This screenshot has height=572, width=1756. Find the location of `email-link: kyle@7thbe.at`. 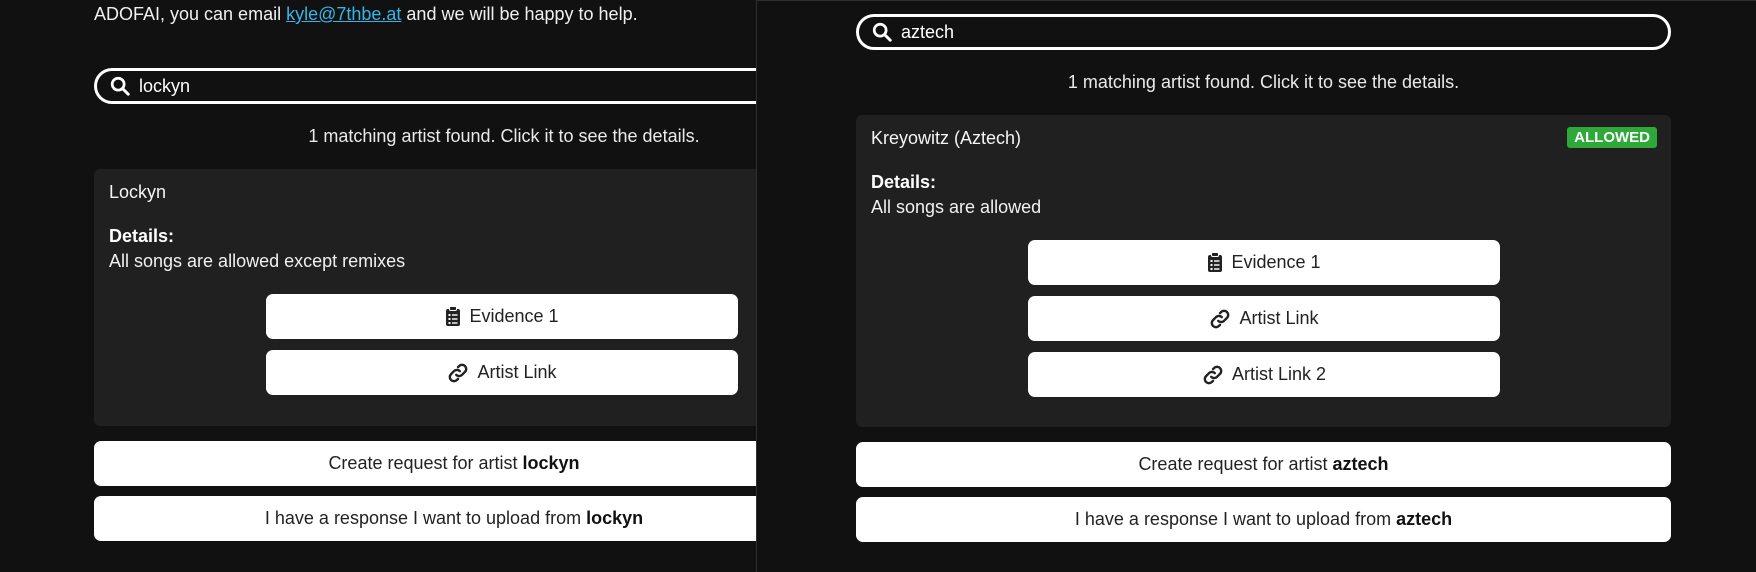

email-link: kyle@7thbe.at is located at coordinates (343, 14).